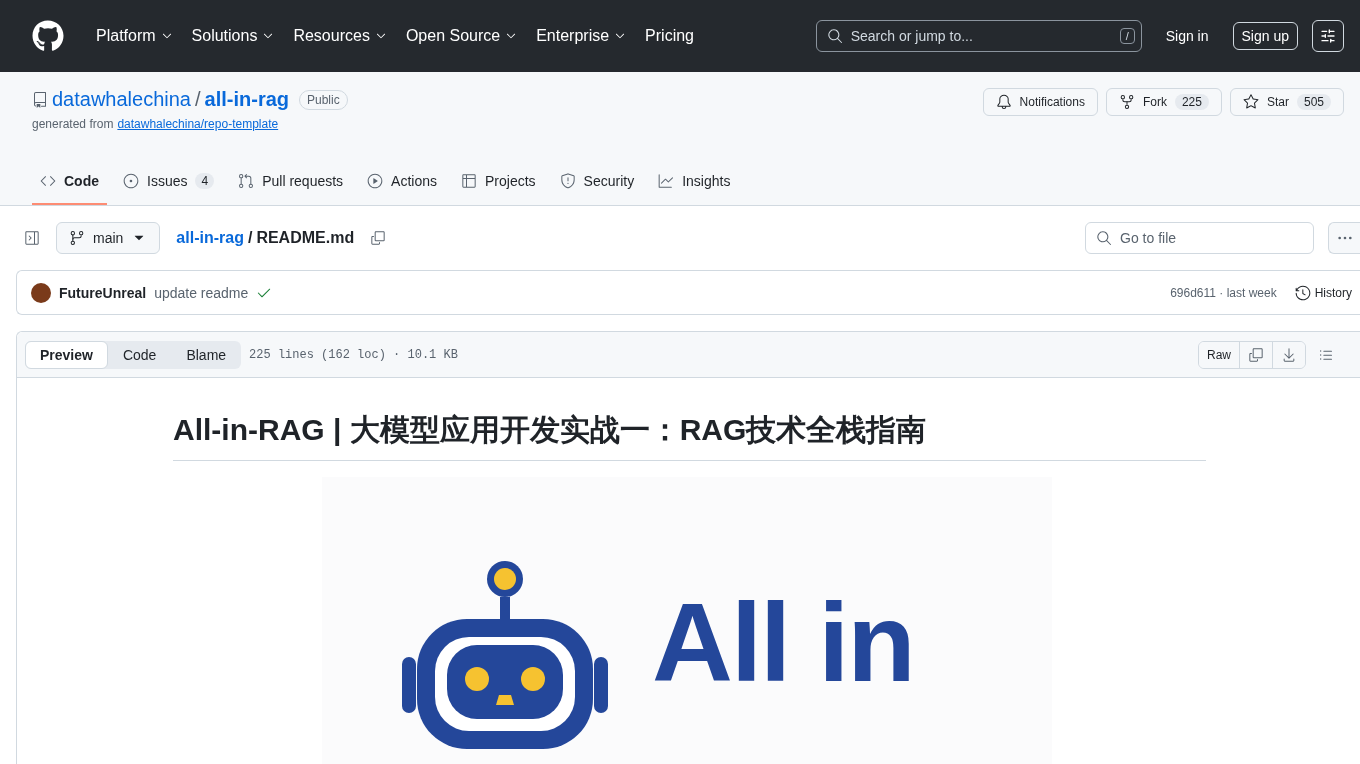 The height and width of the screenshot is (764, 1360). Describe the element at coordinates (1223, 292) in the screenshot. I see `commit-meta: 696d611 · last week` at that location.